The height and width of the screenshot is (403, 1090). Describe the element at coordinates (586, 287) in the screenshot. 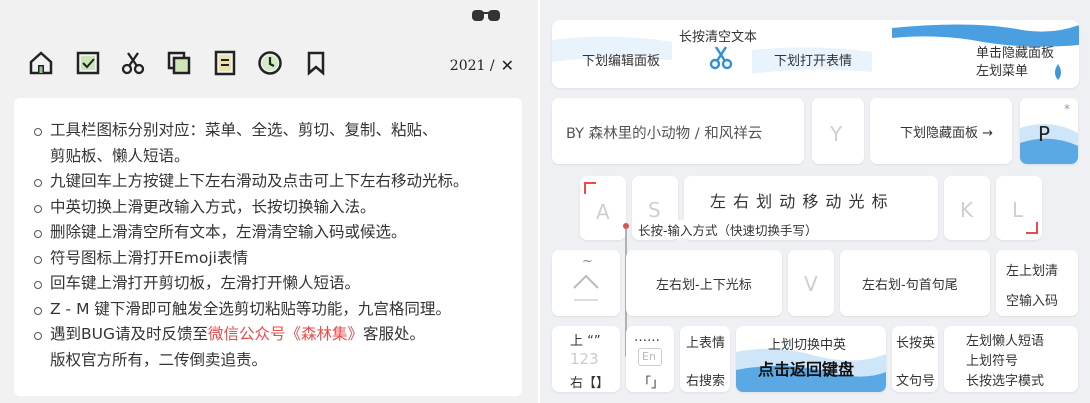

I see `shift-arrow-icon` at that location.